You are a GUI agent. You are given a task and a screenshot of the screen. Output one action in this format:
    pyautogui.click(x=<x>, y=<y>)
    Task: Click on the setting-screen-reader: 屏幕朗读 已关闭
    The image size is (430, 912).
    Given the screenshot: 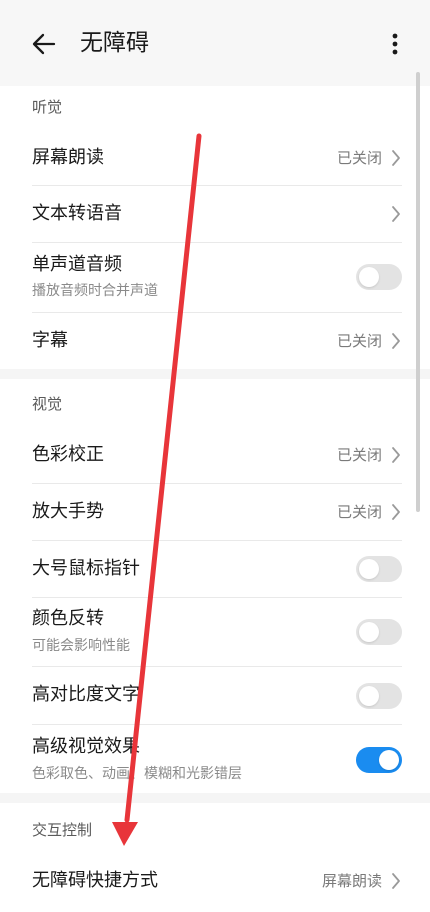 What is the action you would take?
    pyautogui.click(x=215, y=157)
    